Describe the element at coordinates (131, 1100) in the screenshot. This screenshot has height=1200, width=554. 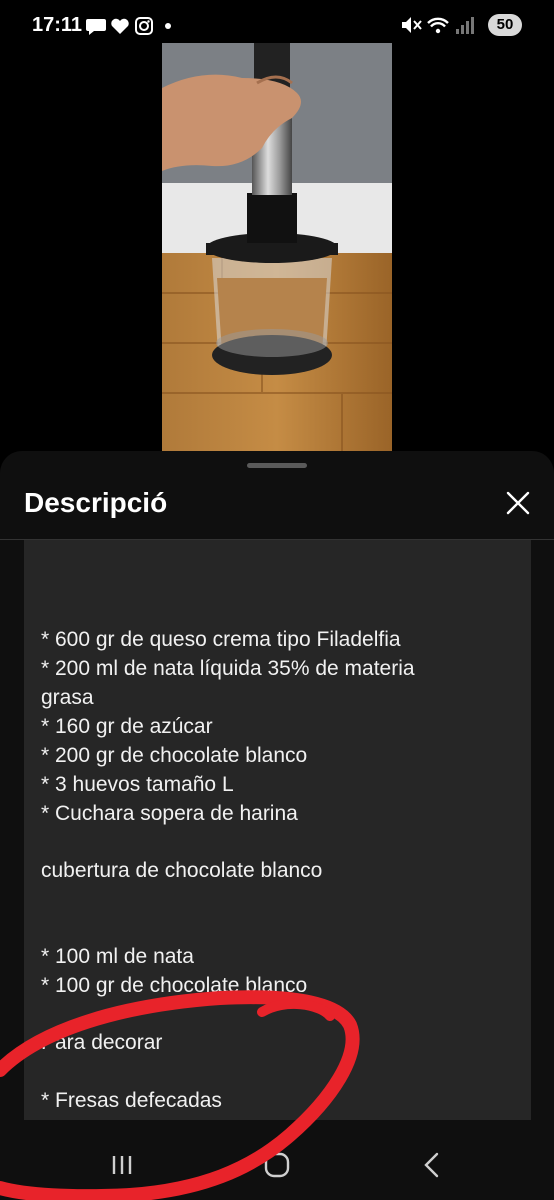
I see `description-line: * Fresas defecadas` at that location.